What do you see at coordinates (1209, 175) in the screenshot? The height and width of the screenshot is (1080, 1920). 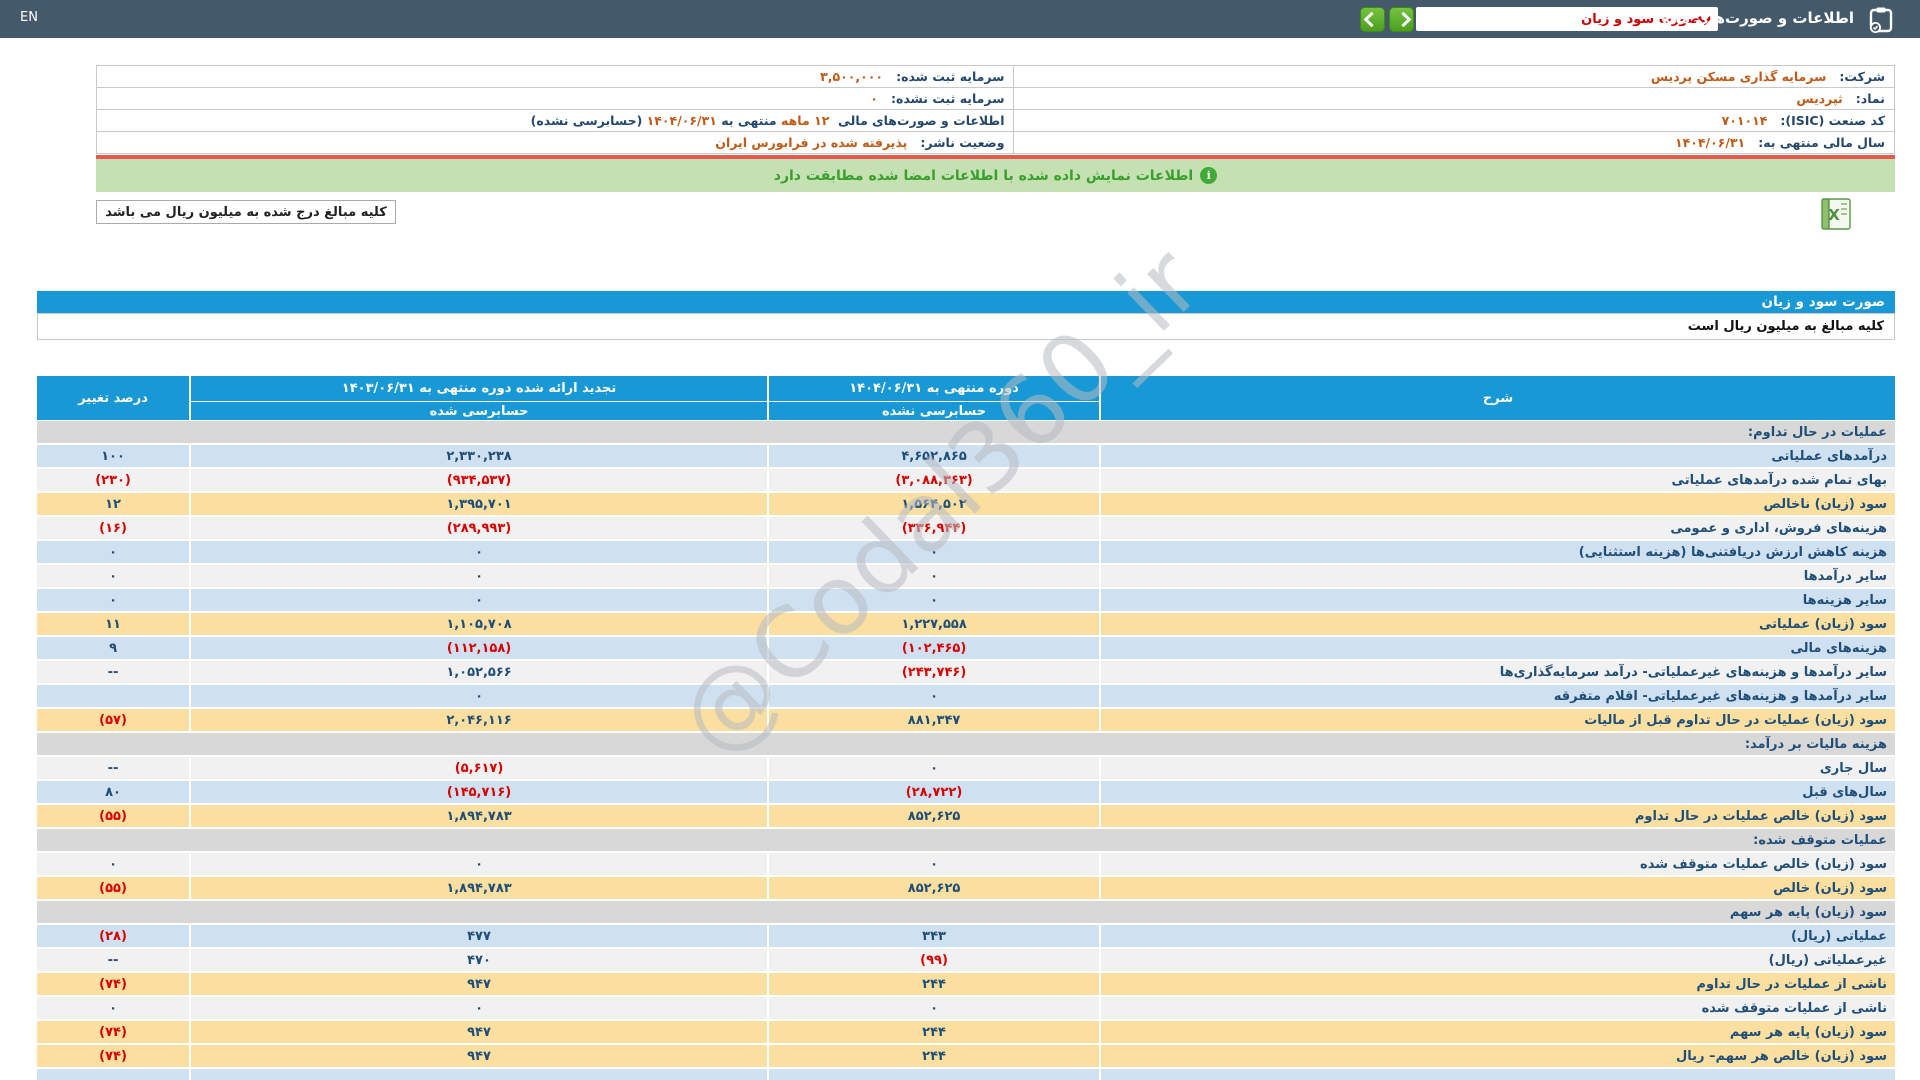 I see `info-icon: i` at bounding box center [1209, 175].